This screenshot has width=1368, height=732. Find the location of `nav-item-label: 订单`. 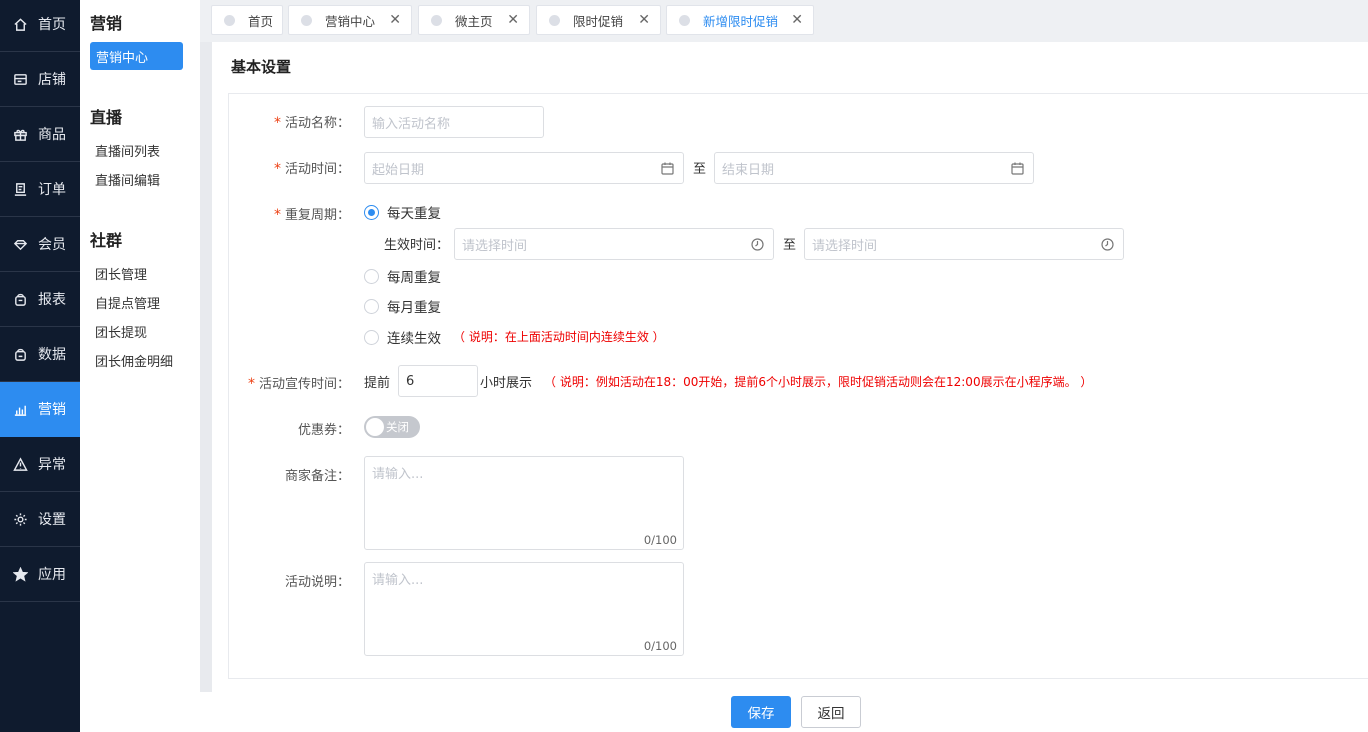

nav-item-label: 订单 is located at coordinates (52, 190).